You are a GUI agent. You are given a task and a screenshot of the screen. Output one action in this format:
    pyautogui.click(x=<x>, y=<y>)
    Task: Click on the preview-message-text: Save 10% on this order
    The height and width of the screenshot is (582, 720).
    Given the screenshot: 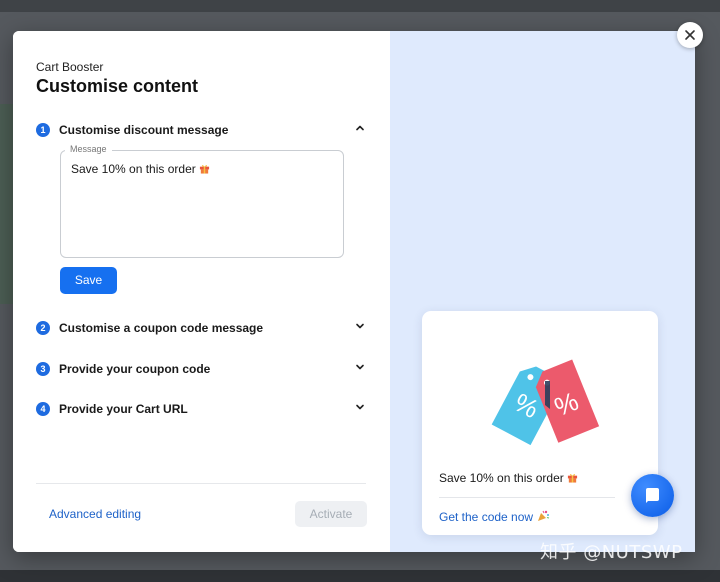 What is the action you would take?
    pyautogui.click(x=501, y=478)
    